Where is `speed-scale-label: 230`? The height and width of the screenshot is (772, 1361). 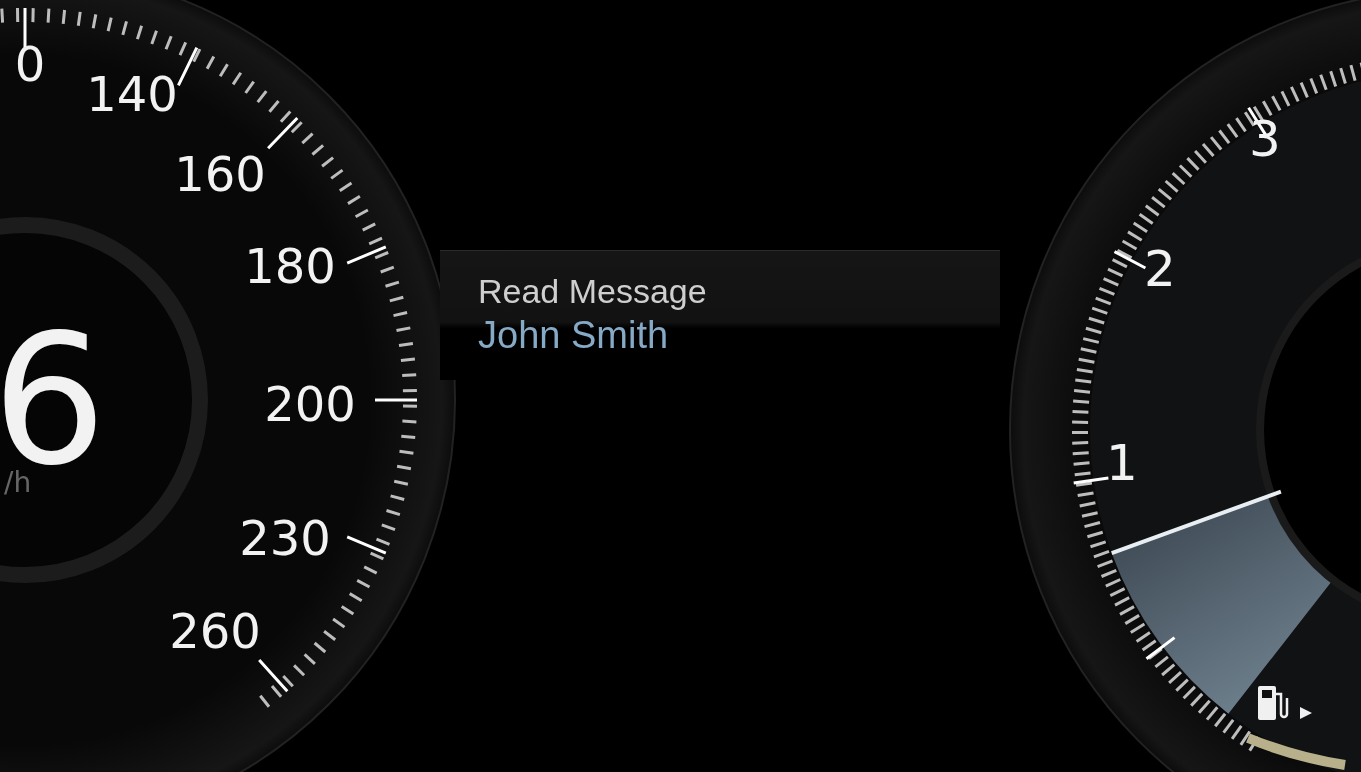 speed-scale-label: 230 is located at coordinates (285, 538).